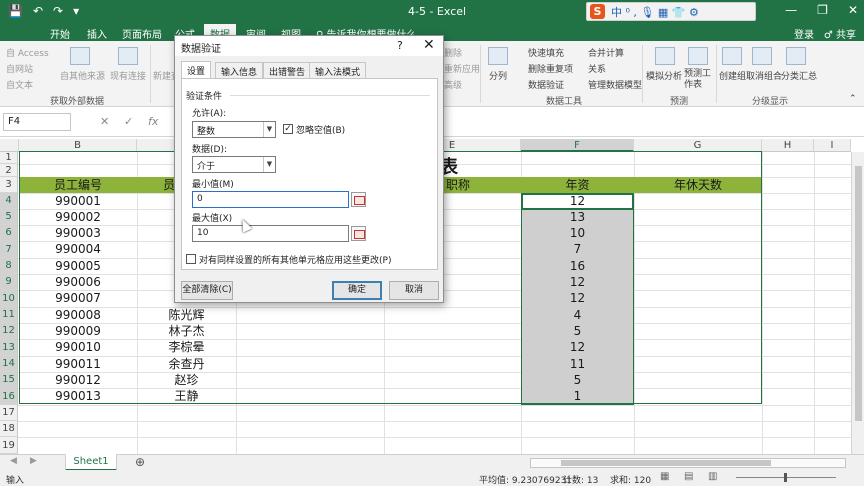 This screenshot has height=486, width=864. Describe the element at coordinates (78, 249) in the screenshot. I see `cell-employee-id: 990004` at that location.